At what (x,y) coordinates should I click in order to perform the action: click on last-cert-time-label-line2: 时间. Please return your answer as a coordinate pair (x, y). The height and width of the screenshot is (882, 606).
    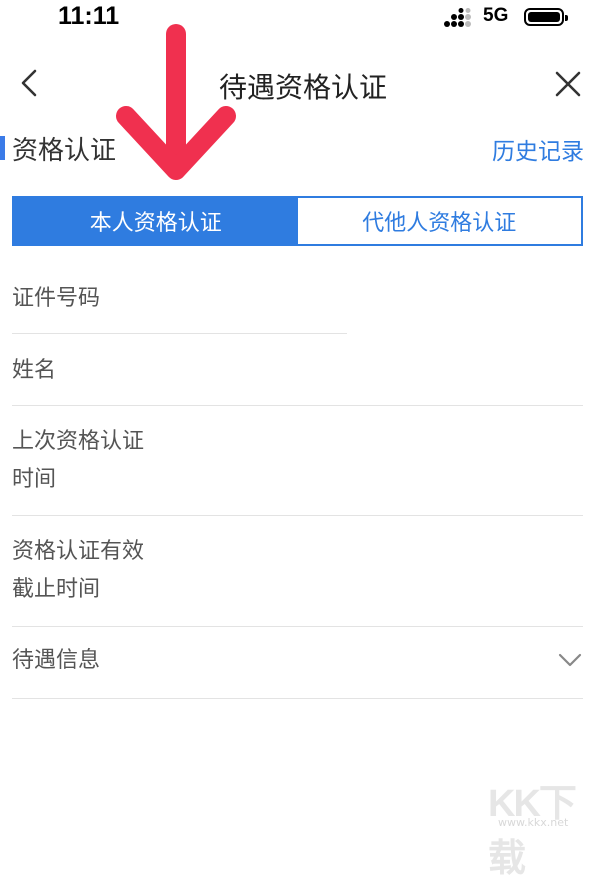
    Looking at the image, I should click on (34, 479).